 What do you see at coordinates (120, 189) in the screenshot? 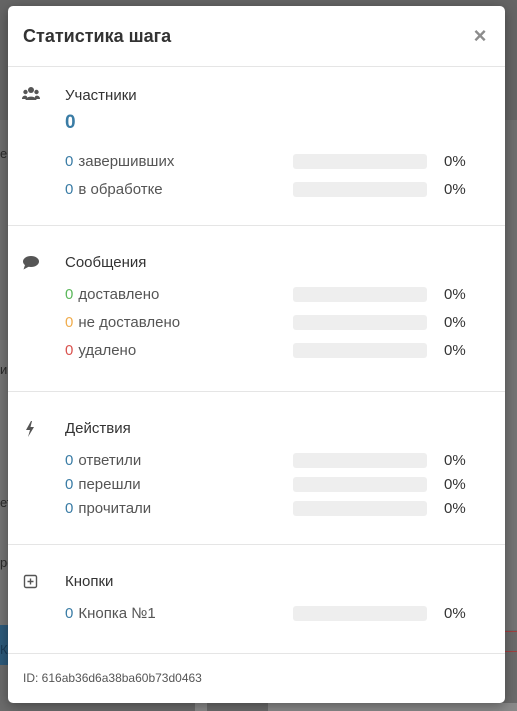
I see `stat-label: в обработке` at bounding box center [120, 189].